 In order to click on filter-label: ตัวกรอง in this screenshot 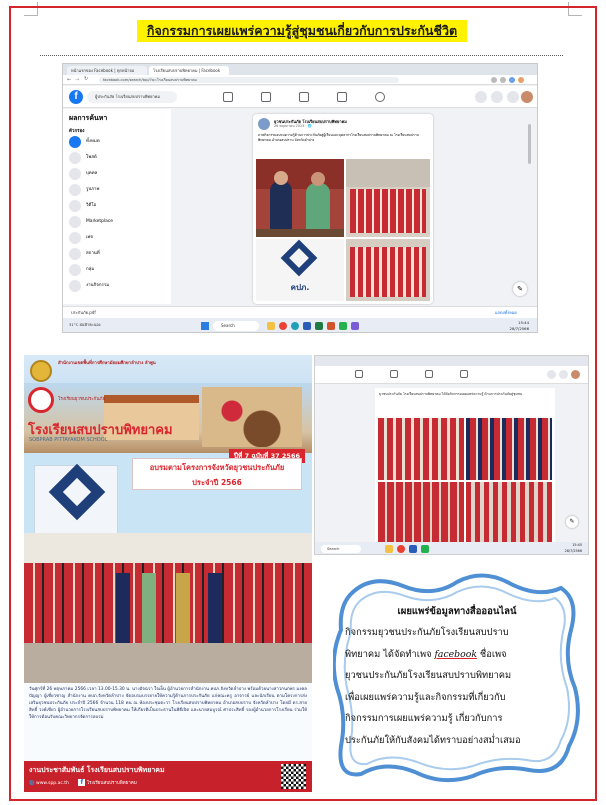, I will do `click(77, 131)`.